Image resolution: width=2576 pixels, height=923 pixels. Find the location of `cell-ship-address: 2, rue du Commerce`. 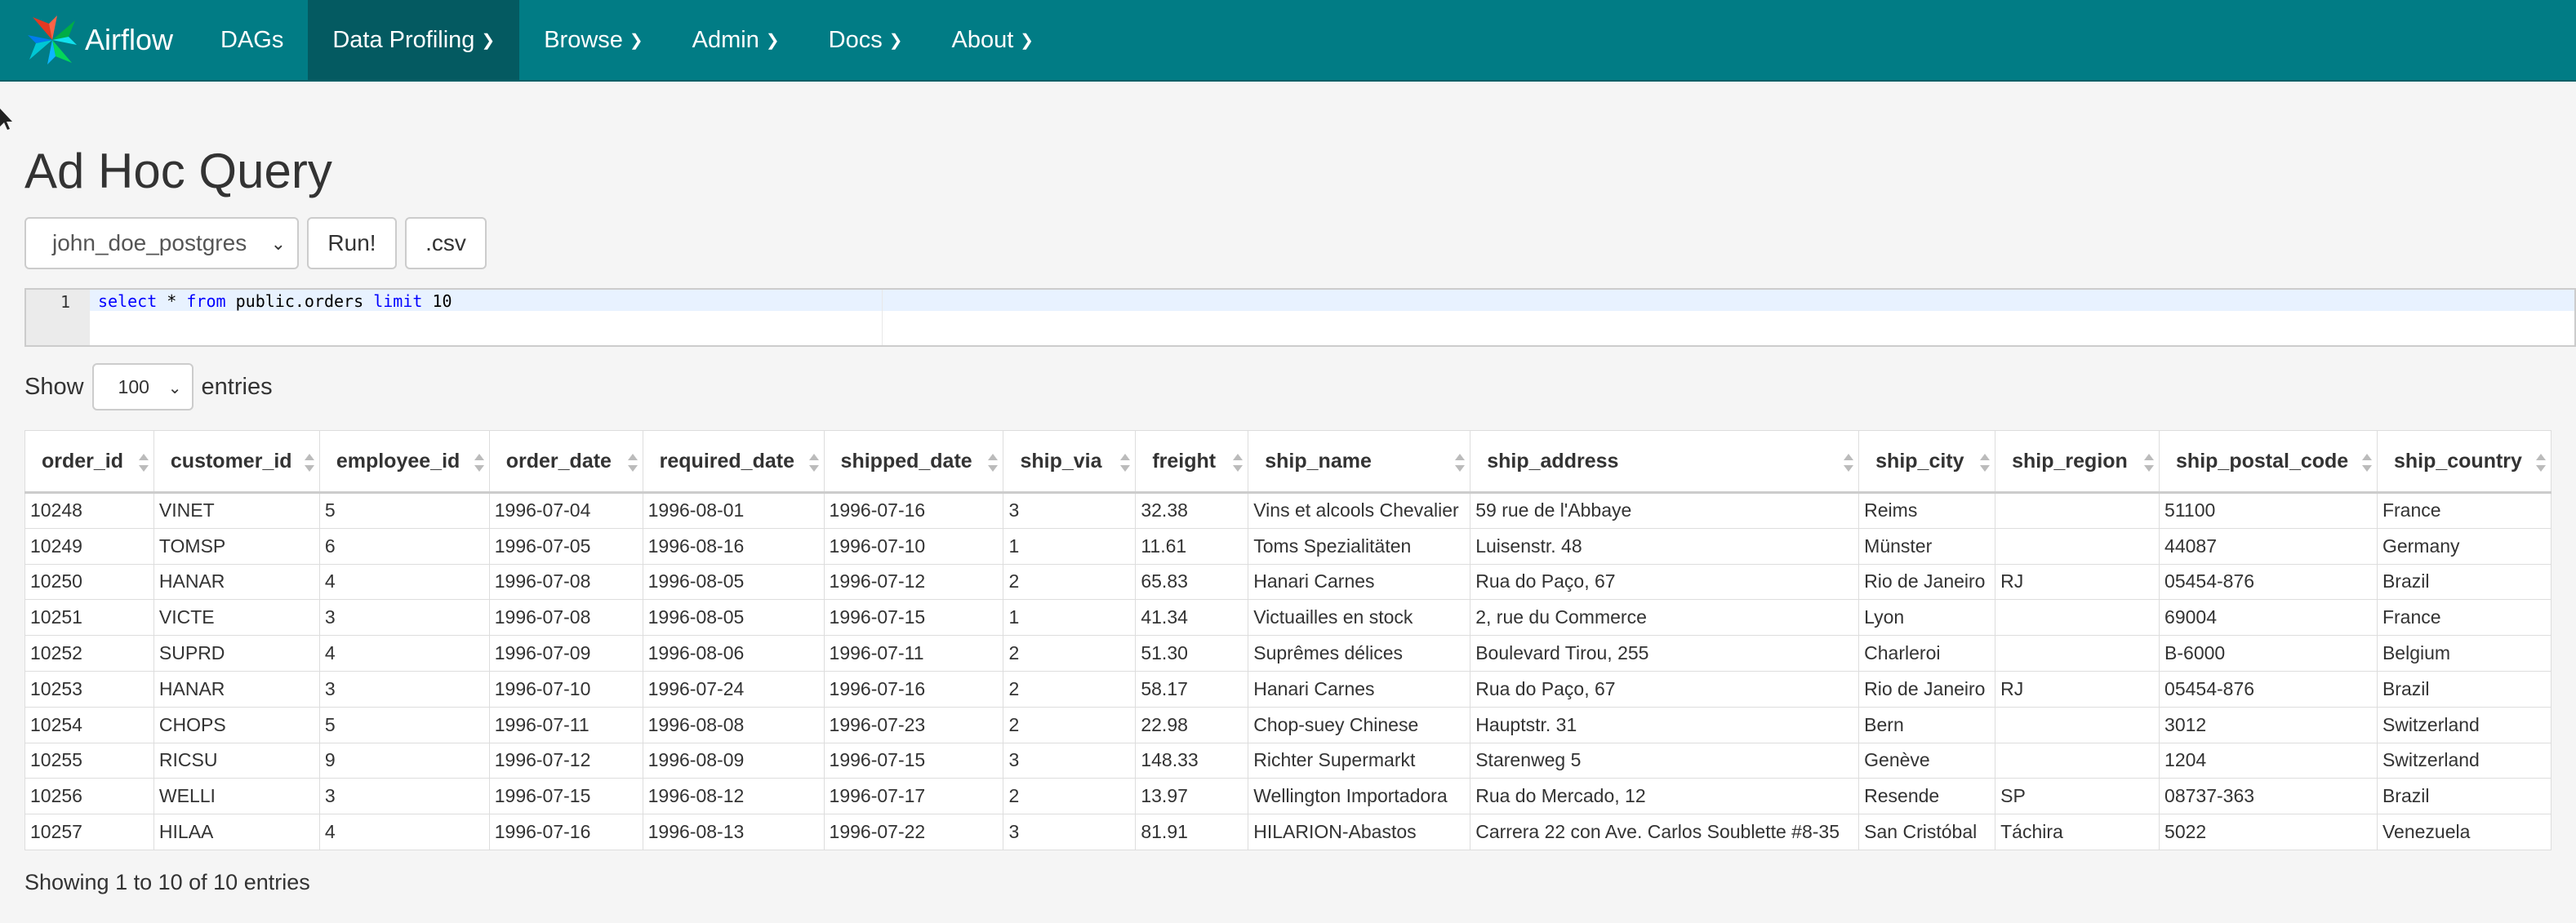

cell-ship-address: 2, rue du Commerce is located at coordinates (1665, 618).